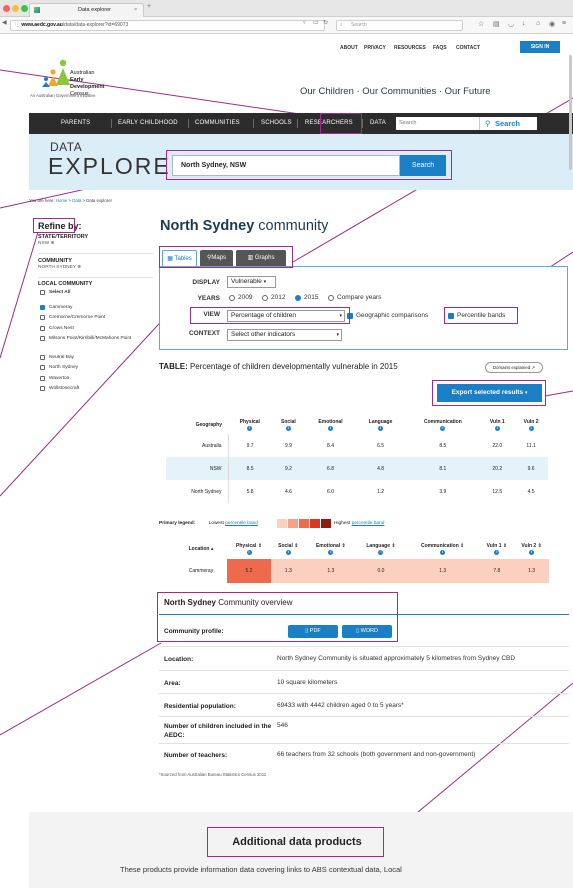 The width and height of the screenshot is (573, 888). I want to click on col-header-location: Location ▴, so click(201, 548).